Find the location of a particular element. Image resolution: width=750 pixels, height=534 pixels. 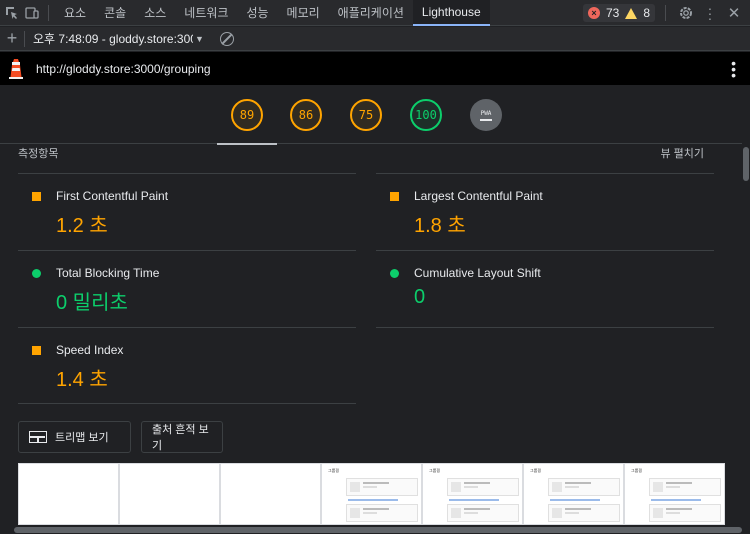

more-options-icon: · · · is located at coordinates (710, 13).